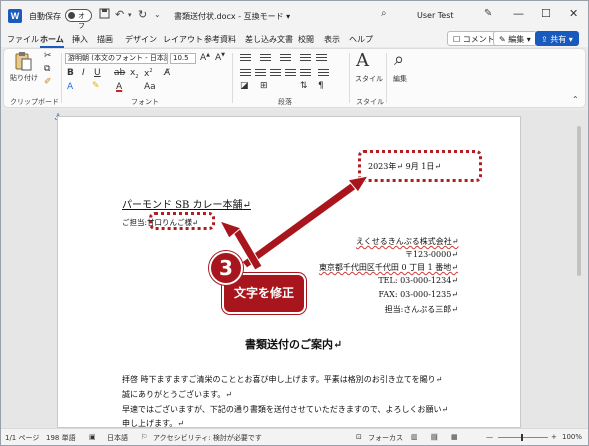  I want to click on print-layout-icon: ▤, so click(434, 437).